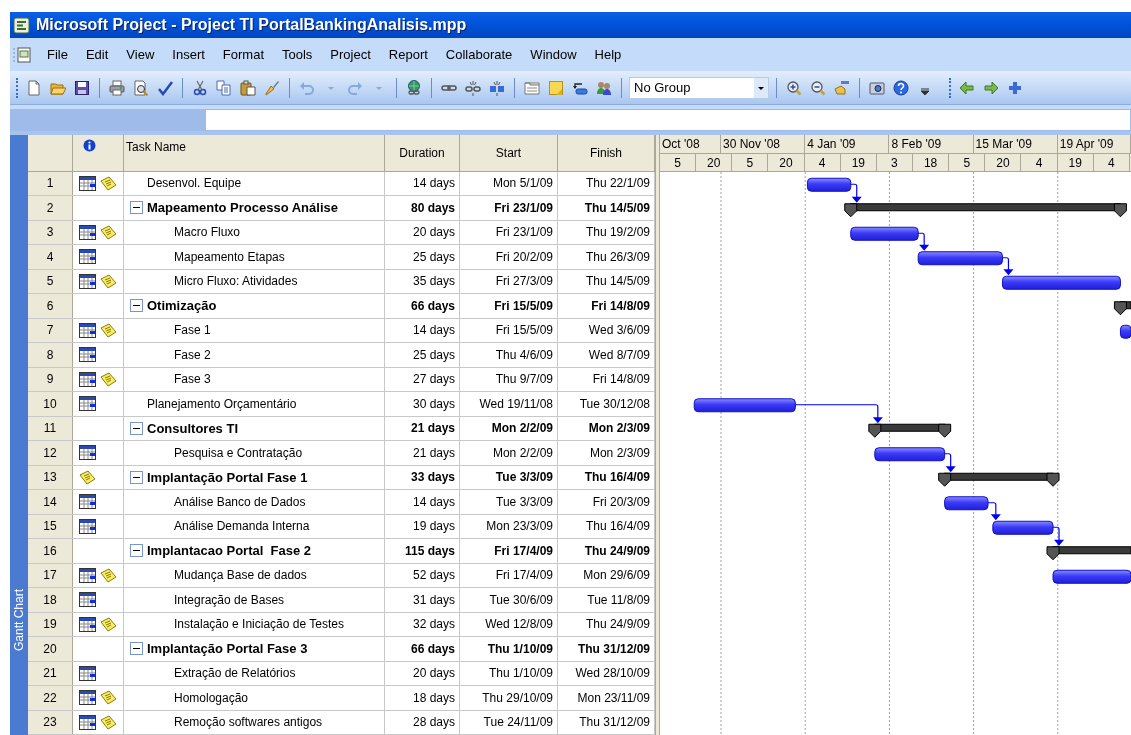 This screenshot has width=1131, height=735. I want to click on view-label: Gantt Chart, so click(19, 619).